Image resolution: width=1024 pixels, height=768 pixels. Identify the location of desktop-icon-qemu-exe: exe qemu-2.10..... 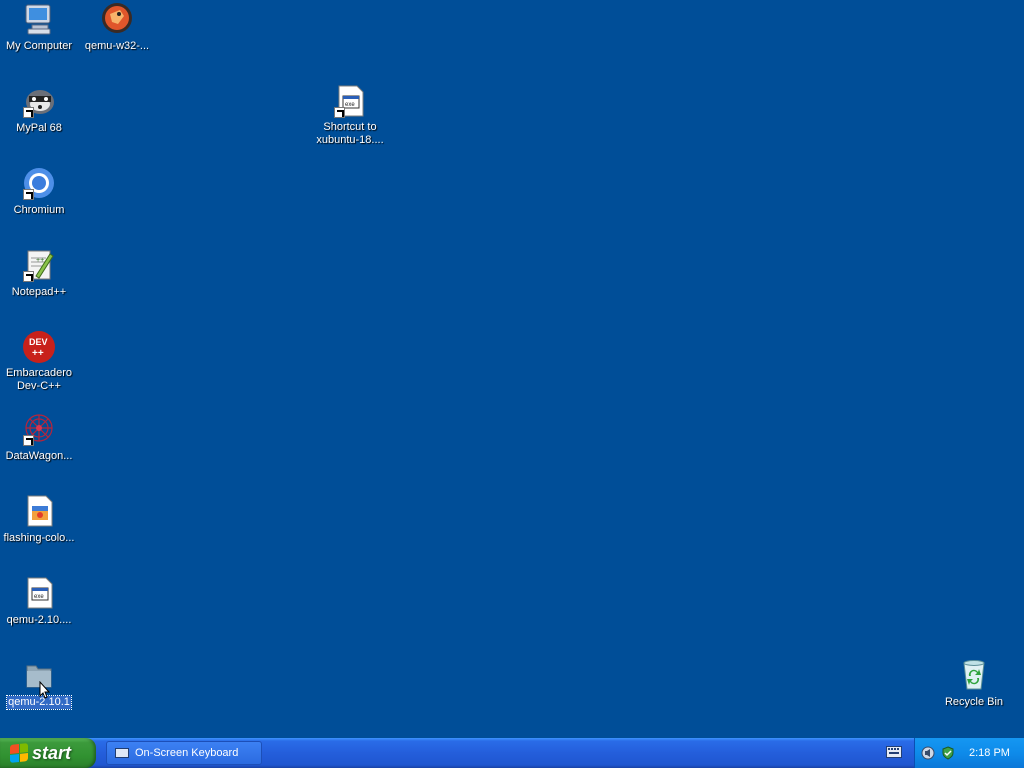
(39, 602).